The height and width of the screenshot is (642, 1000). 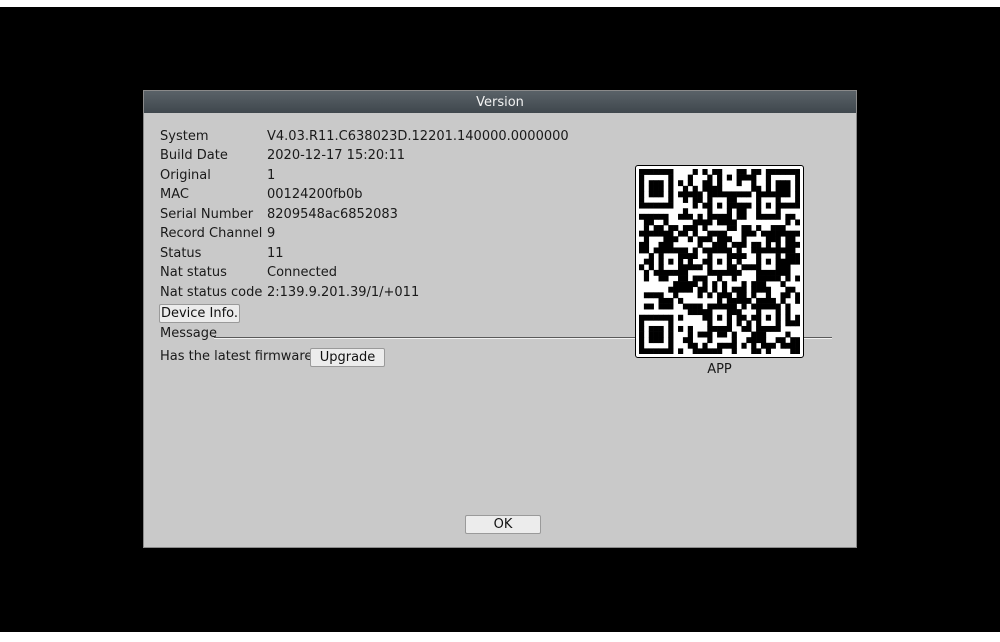 What do you see at coordinates (503, 524) in the screenshot?
I see `ok-button: OK` at bounding box center [503, 524].